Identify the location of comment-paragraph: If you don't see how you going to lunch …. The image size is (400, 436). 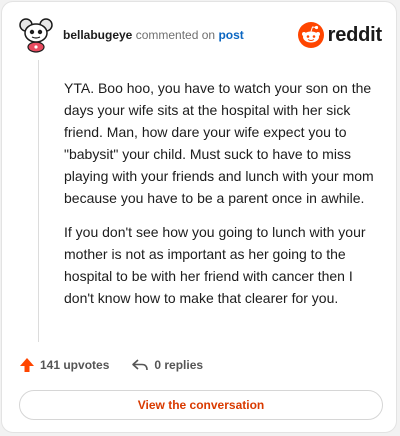
(215, 265).